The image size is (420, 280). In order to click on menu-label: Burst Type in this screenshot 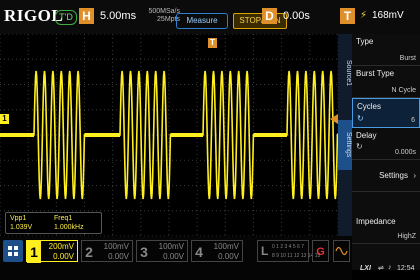, I will do `click(375, 73)`.